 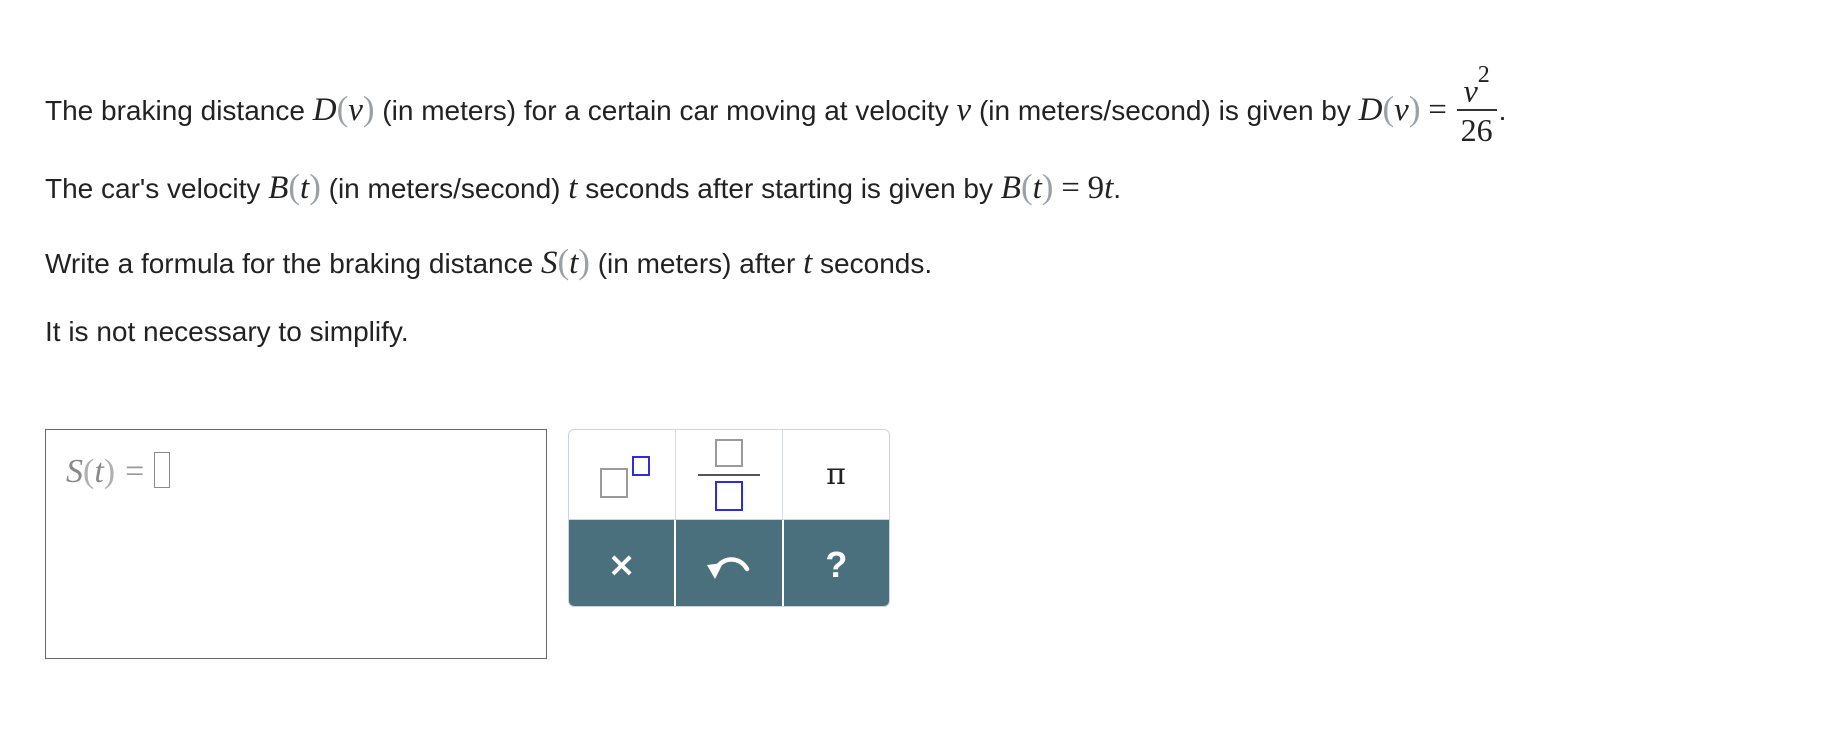 I want to click on fraction-v2-over-26: v2 26, so click(x=1476, y=105).